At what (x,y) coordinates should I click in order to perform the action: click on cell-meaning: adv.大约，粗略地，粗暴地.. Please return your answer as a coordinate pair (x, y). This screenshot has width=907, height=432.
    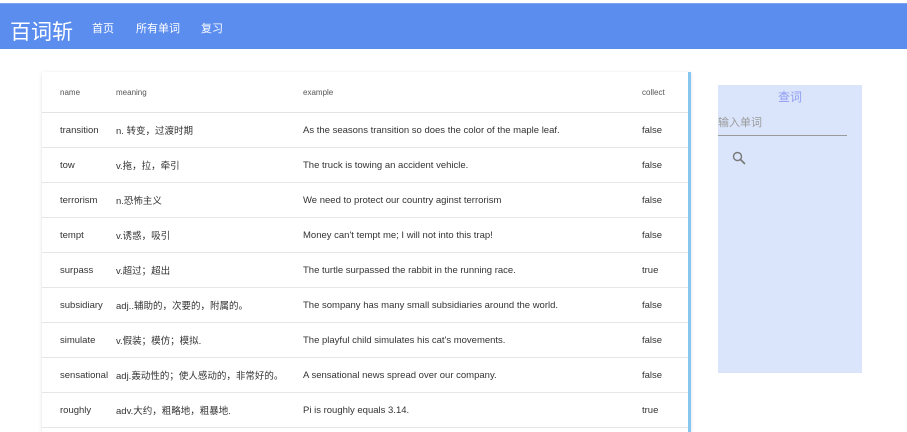
    Looking at the image, I should click on (209, 410).